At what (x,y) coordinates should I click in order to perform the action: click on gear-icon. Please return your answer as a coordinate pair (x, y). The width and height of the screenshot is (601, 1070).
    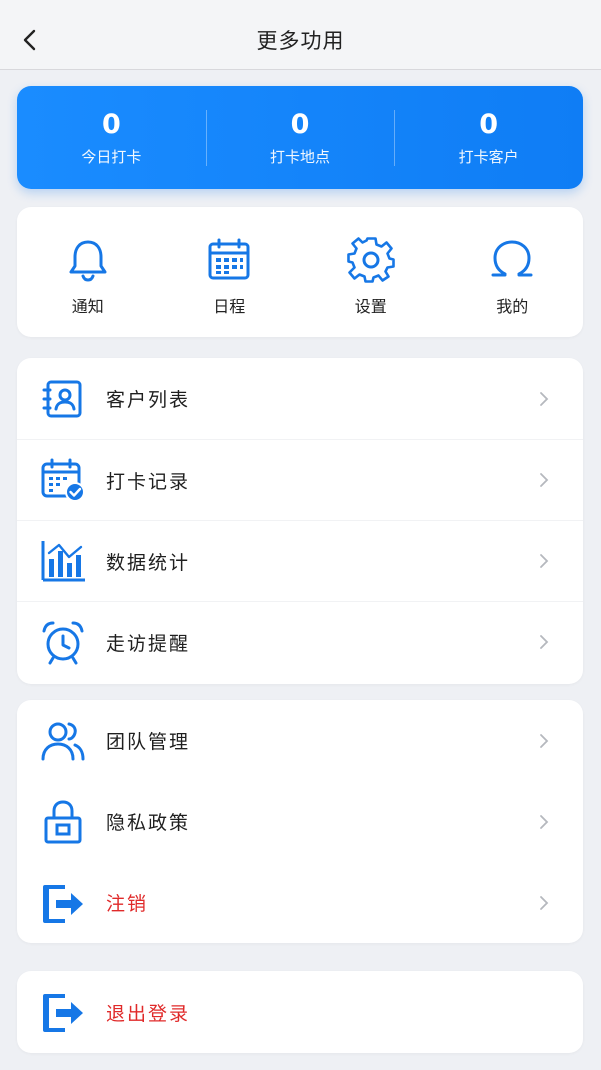
    Looking at the image, I should click on (370, 260).